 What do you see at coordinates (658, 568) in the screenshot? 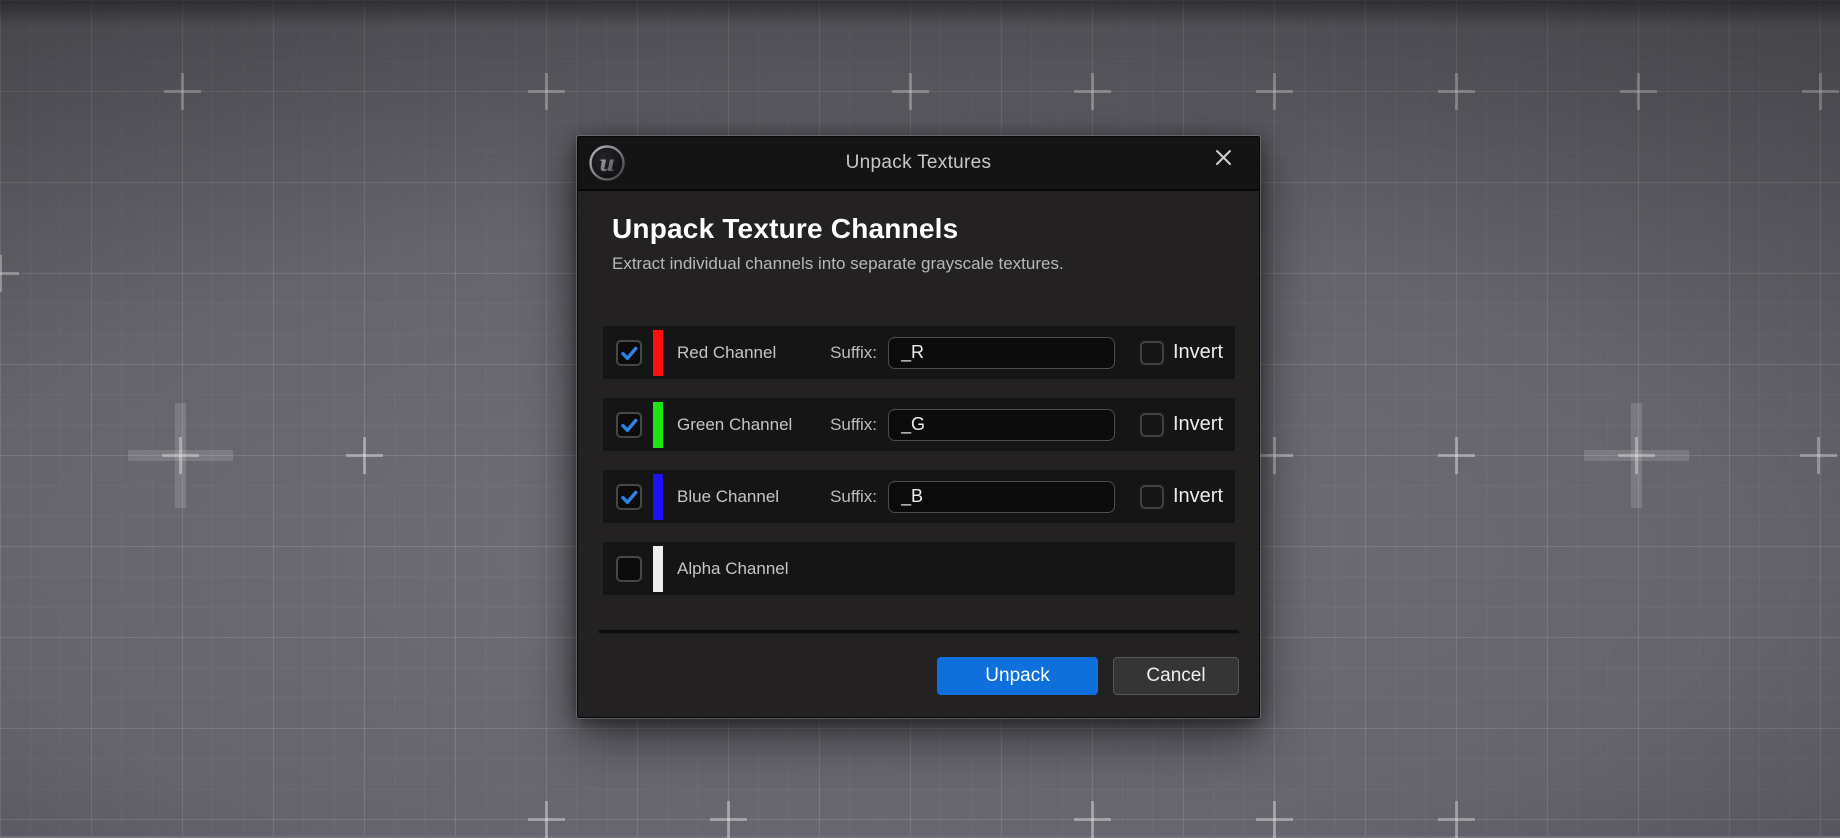
I see `alpha-channel-color-bar` at bounding box center [658, 568].